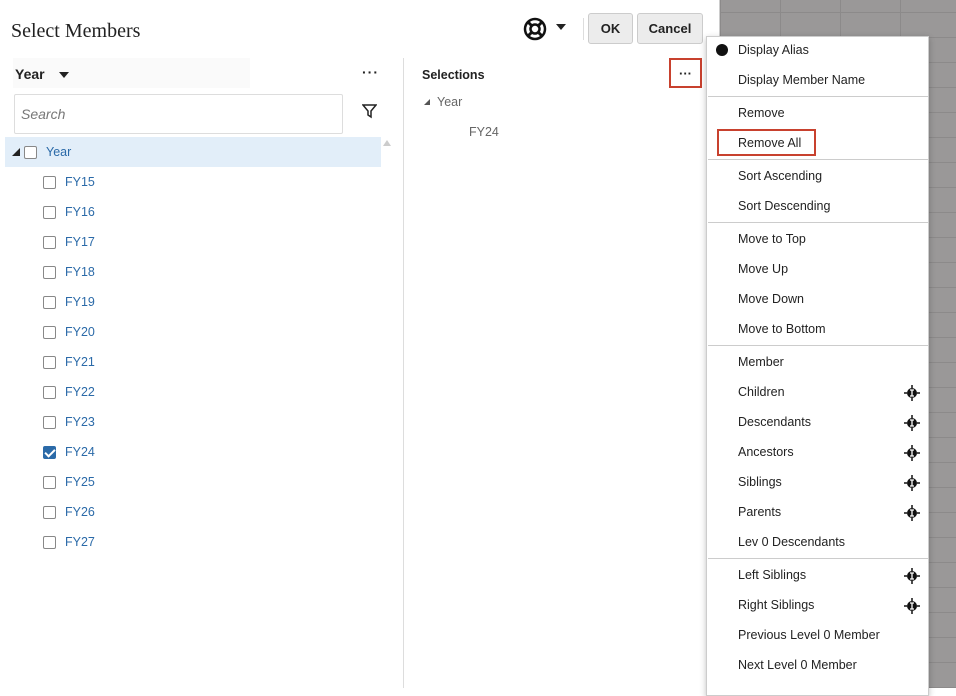 This screenshot has height=696, width=956. Describe the element at coordinates (193, 272) in the screenshot. I see `tree-item: FY18` at that location.